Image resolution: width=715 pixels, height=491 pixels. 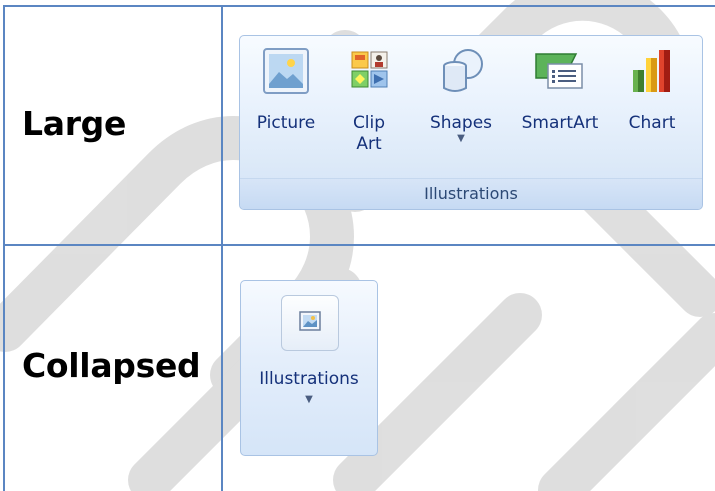 I want to click on shapes-button: Shapes ▼, so click(x=461, y=94).